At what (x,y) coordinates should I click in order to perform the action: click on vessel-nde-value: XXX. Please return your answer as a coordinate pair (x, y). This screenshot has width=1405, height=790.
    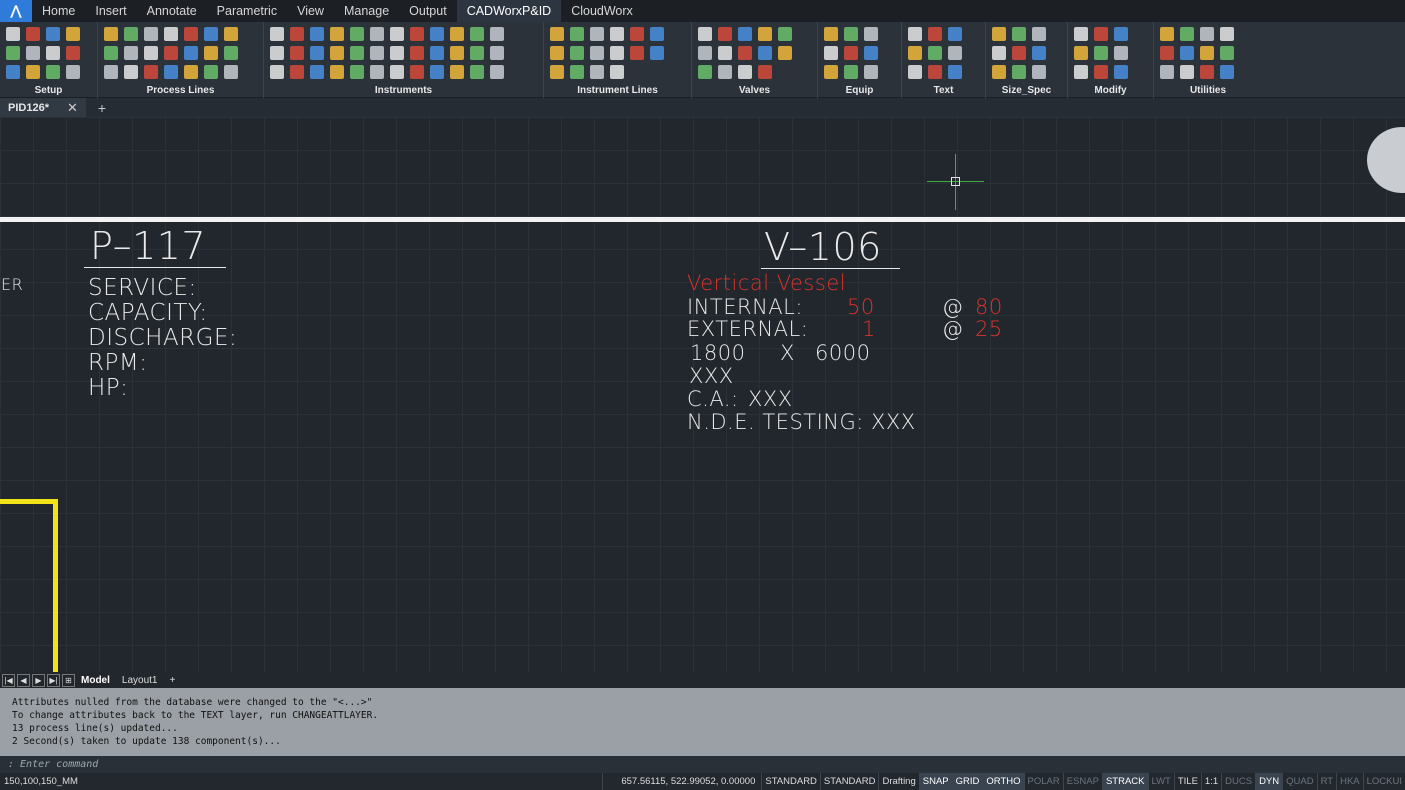
    Looking at the image, I should click on (893, 422).